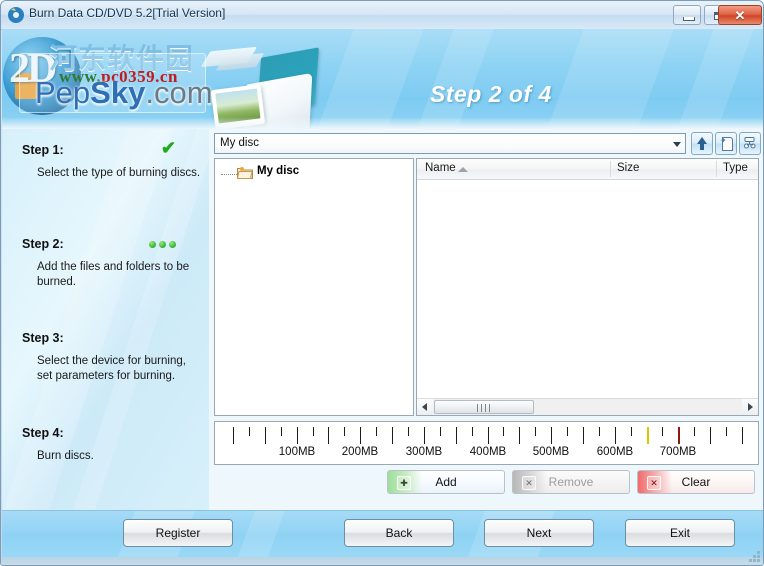 Image resolution: width=764 pixels, height=566 pixels. I want to click on sidebar-step-4: Step 4: Burn discs., so click(111, 445).